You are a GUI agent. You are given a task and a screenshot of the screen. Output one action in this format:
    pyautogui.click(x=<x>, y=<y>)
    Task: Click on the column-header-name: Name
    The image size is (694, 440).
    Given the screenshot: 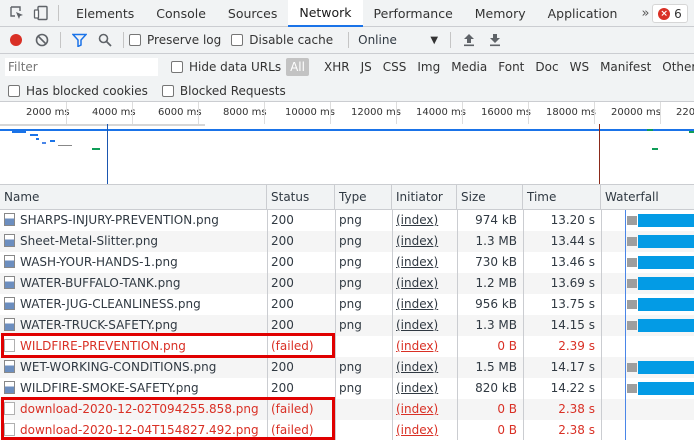 What is the action you would take?
    pyautogui.click(x=133, y=197)
    